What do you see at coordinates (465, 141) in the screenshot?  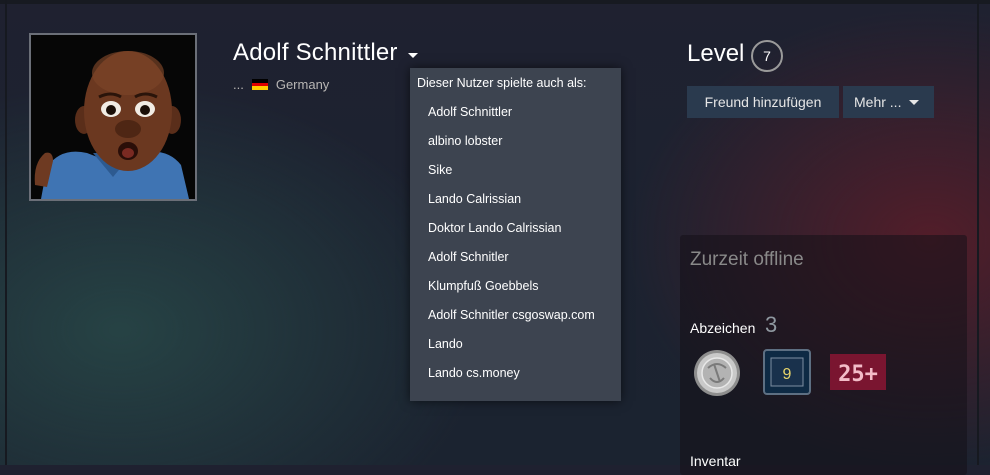 I see `alias-item: albino lobster` at bounding box center [465, 141].